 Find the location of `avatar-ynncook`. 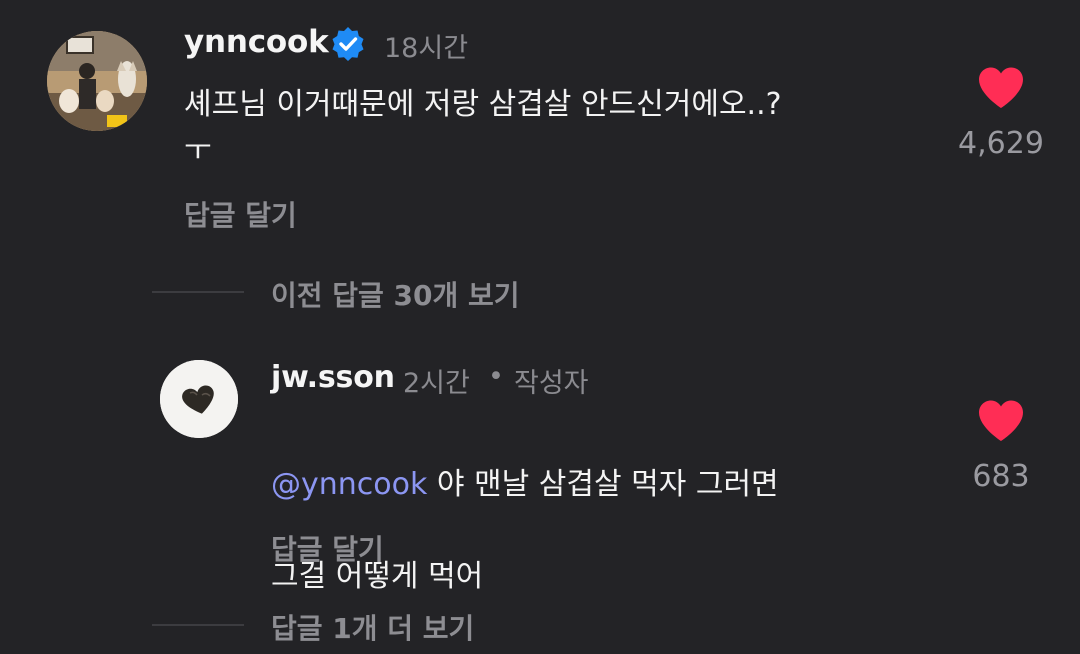

avatar-ynncook is located at coordinates (97, 81).